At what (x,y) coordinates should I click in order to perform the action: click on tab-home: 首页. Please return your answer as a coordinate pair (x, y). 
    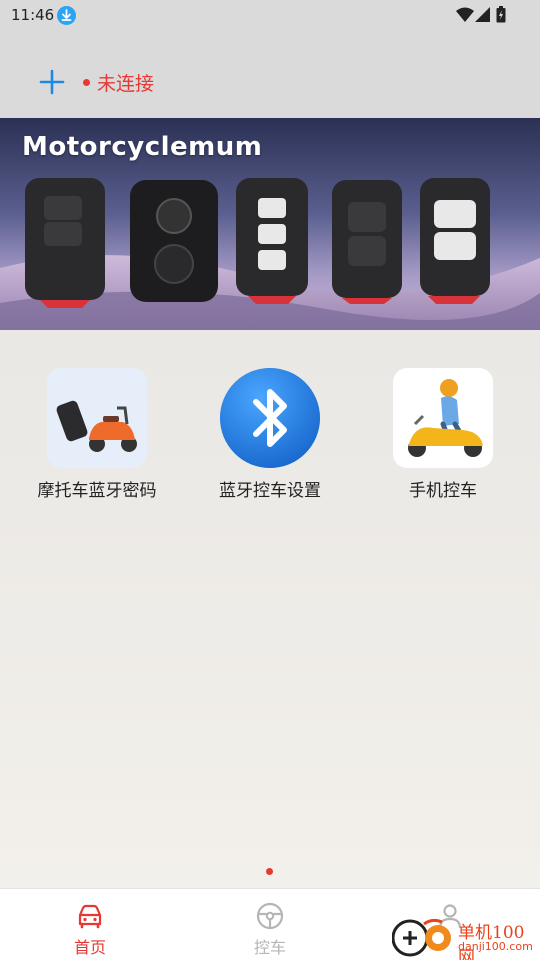
    Looking at the image, I should click on (90, 924).